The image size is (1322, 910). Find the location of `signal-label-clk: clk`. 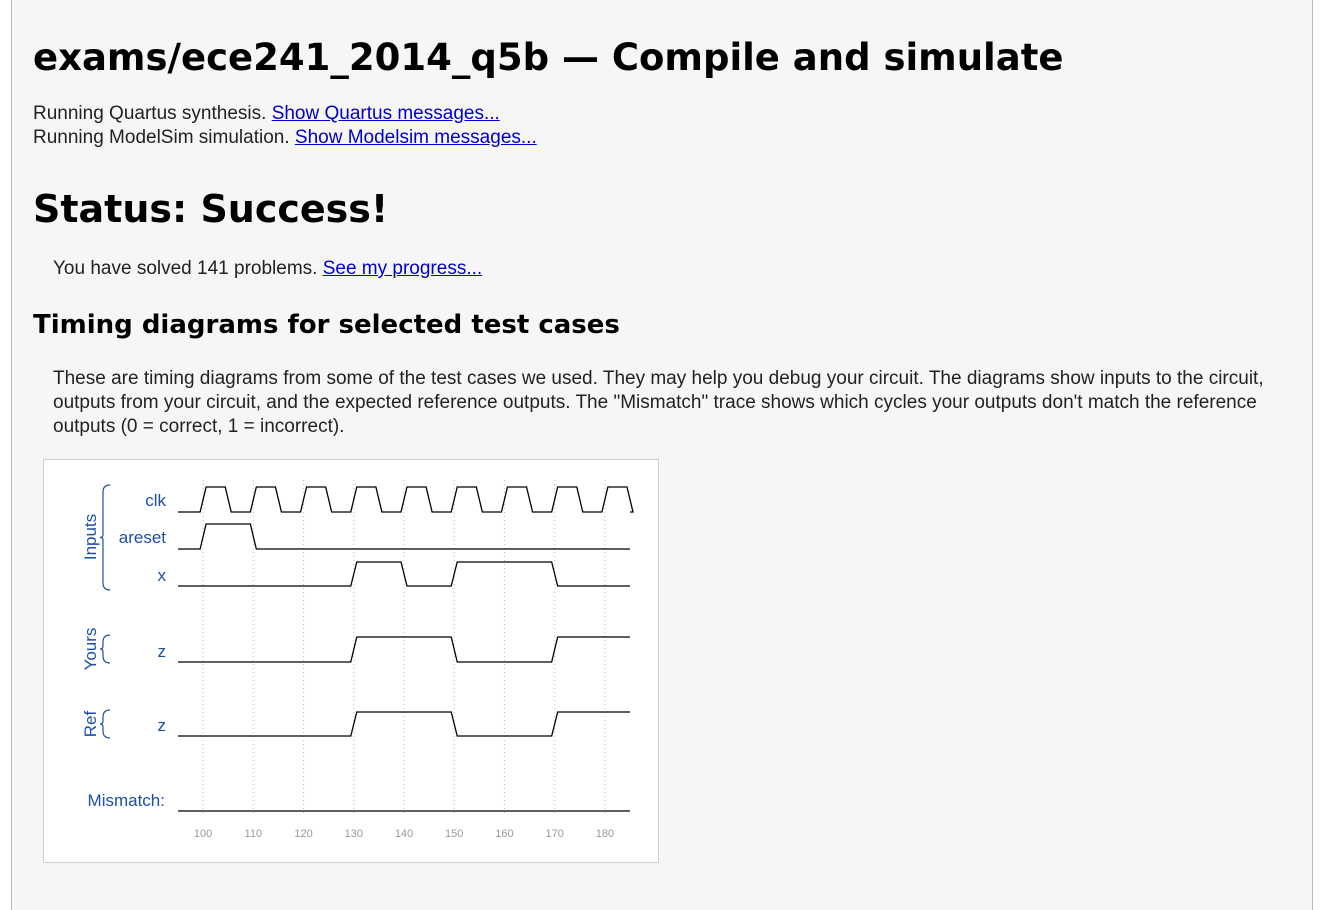

signal-label-clk: clk is located at coordinates (155, 500).